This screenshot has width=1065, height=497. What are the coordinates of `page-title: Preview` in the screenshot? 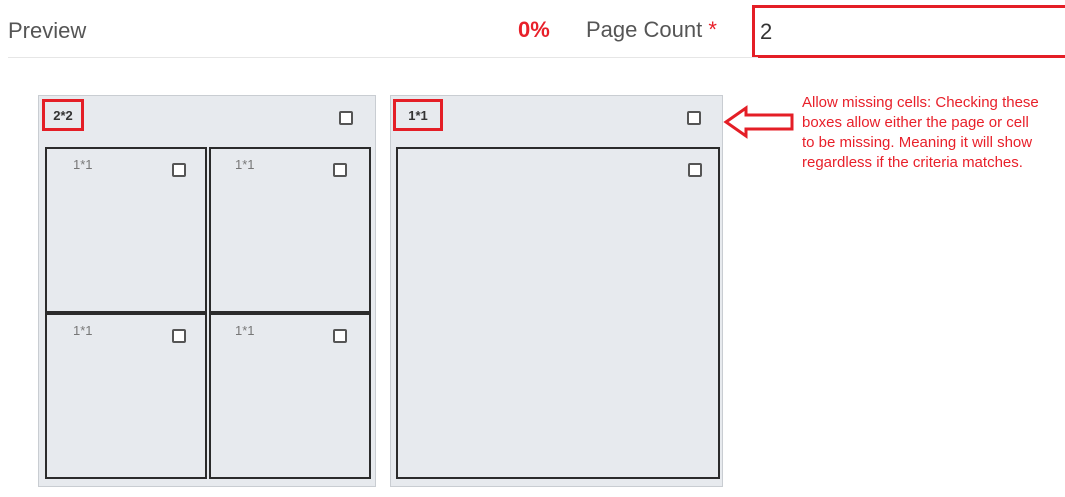 It's located at (47, 30).